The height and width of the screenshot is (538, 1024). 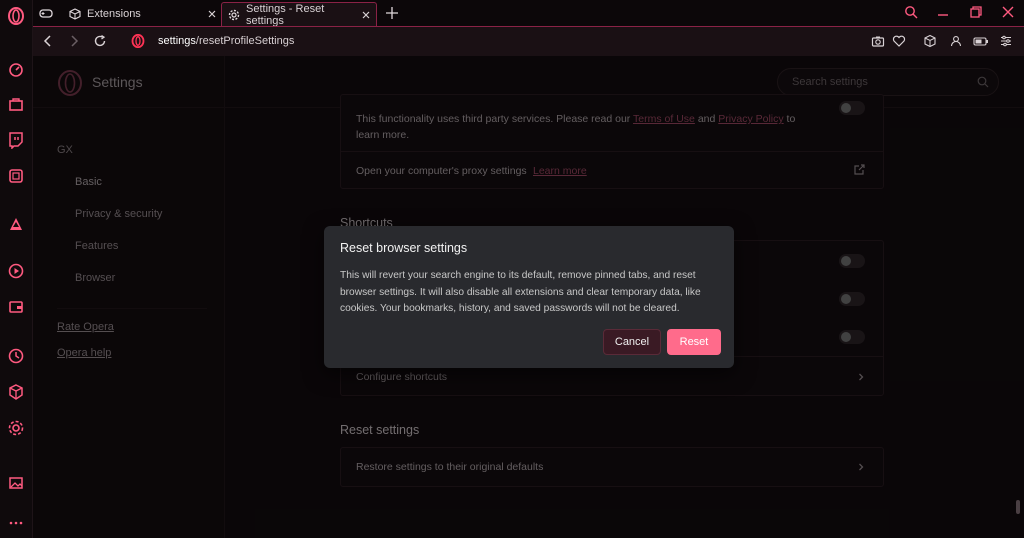 I want to click on window-close-icon, so click(x=1008, y=12).